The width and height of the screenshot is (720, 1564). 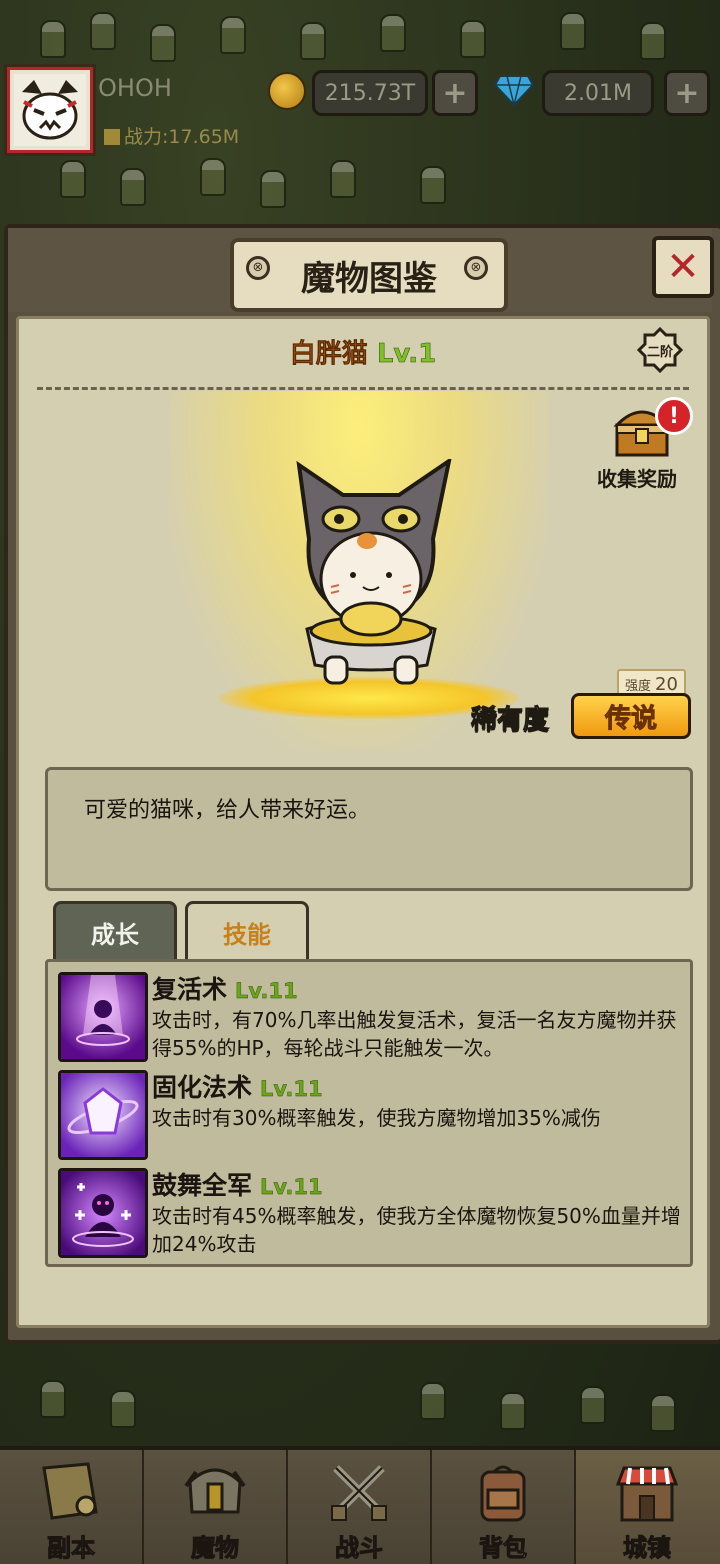 I want to click on skill-name: 鼓舞全军 Lv.11, so click(x=237, y=1184).